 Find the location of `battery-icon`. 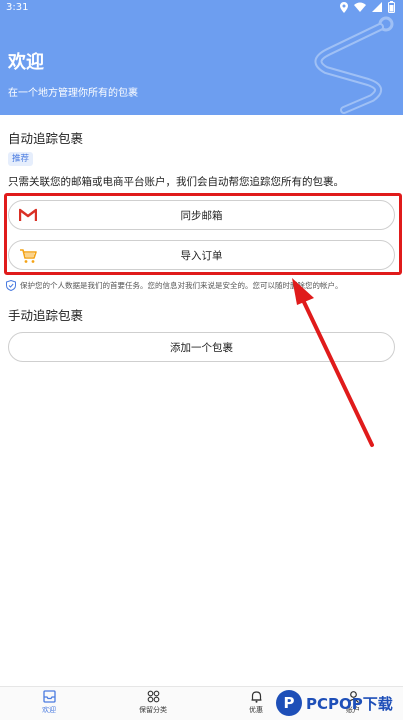

battery-icon is located at coordinates (391, 7).